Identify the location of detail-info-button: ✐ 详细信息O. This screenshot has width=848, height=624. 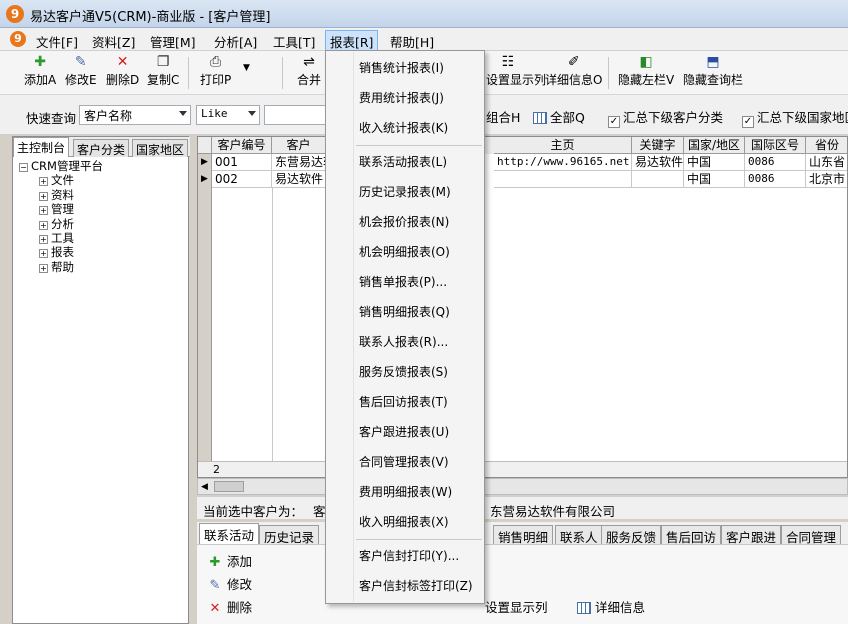
(573, 71).